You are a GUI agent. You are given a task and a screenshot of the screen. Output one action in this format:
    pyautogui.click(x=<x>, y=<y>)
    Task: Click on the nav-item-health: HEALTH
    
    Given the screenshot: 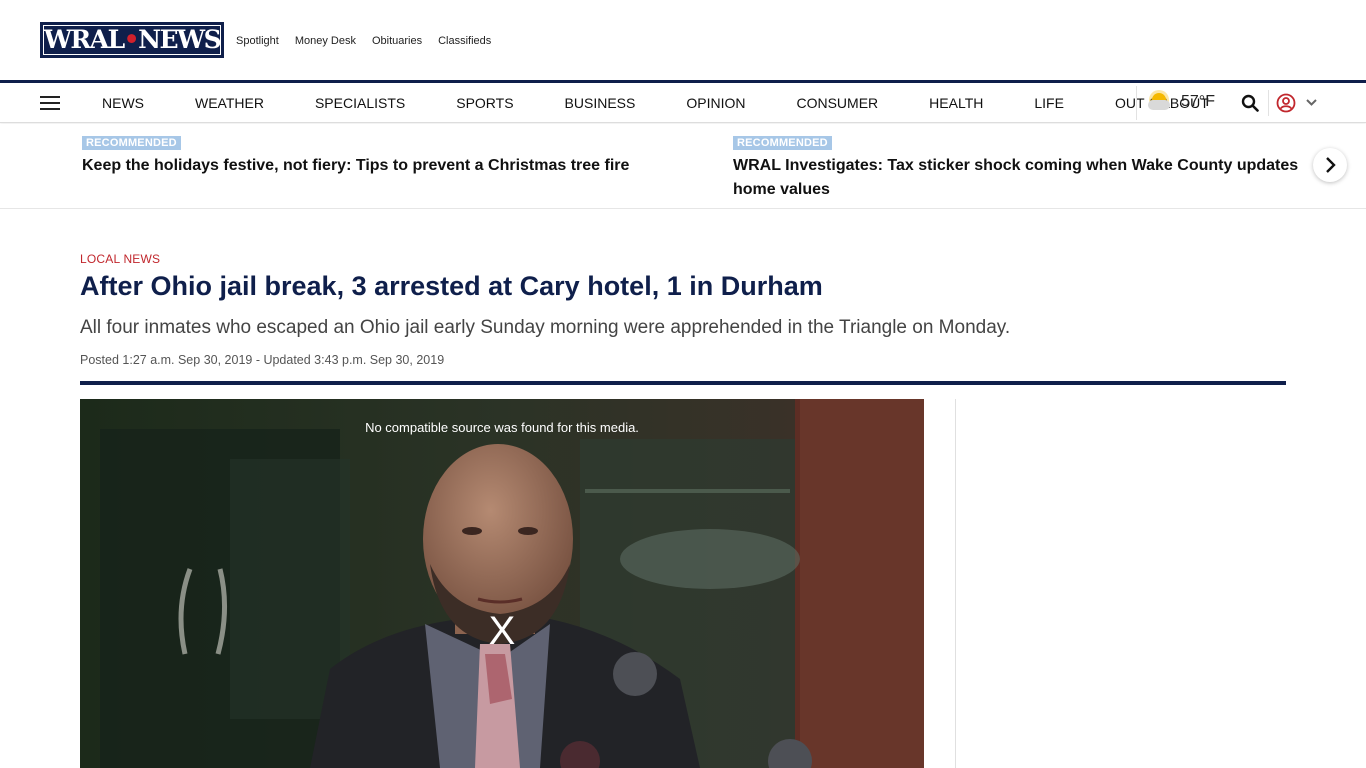 What is the action you would take?
    pyautogui.click(x=956, y=103)
    